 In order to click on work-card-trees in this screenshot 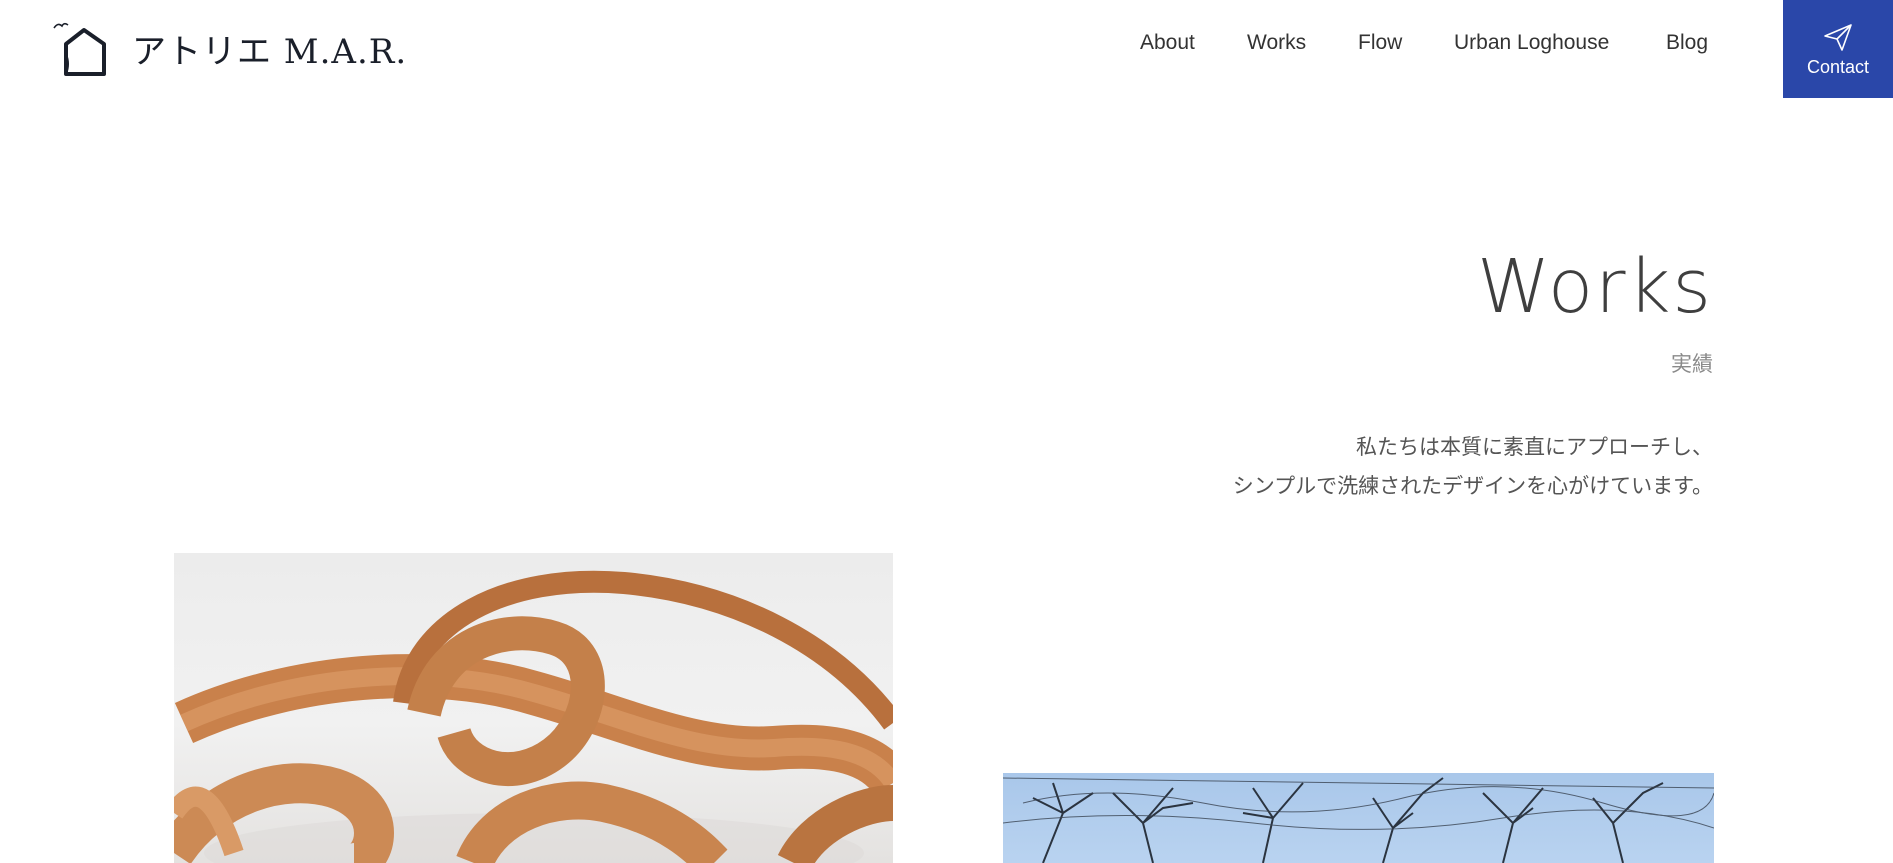, I will do `click(1358, 818)`.